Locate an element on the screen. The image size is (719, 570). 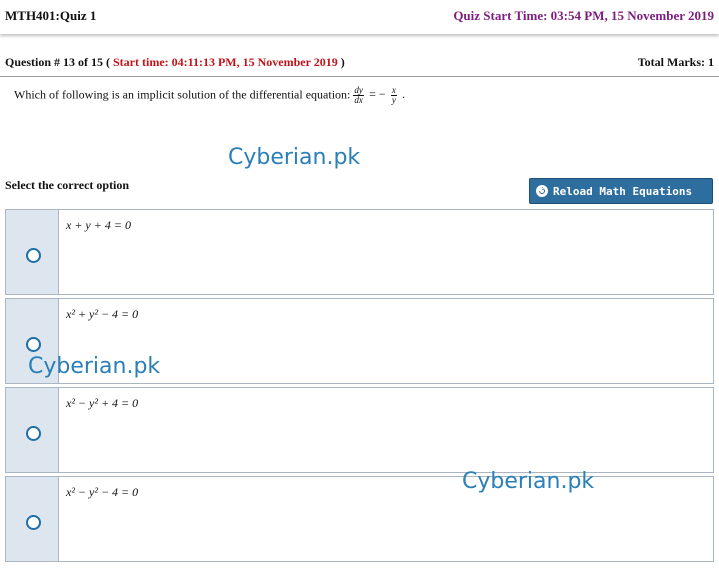
option-1: x + y + 4 = 0 is located at coordinates (359, 252).